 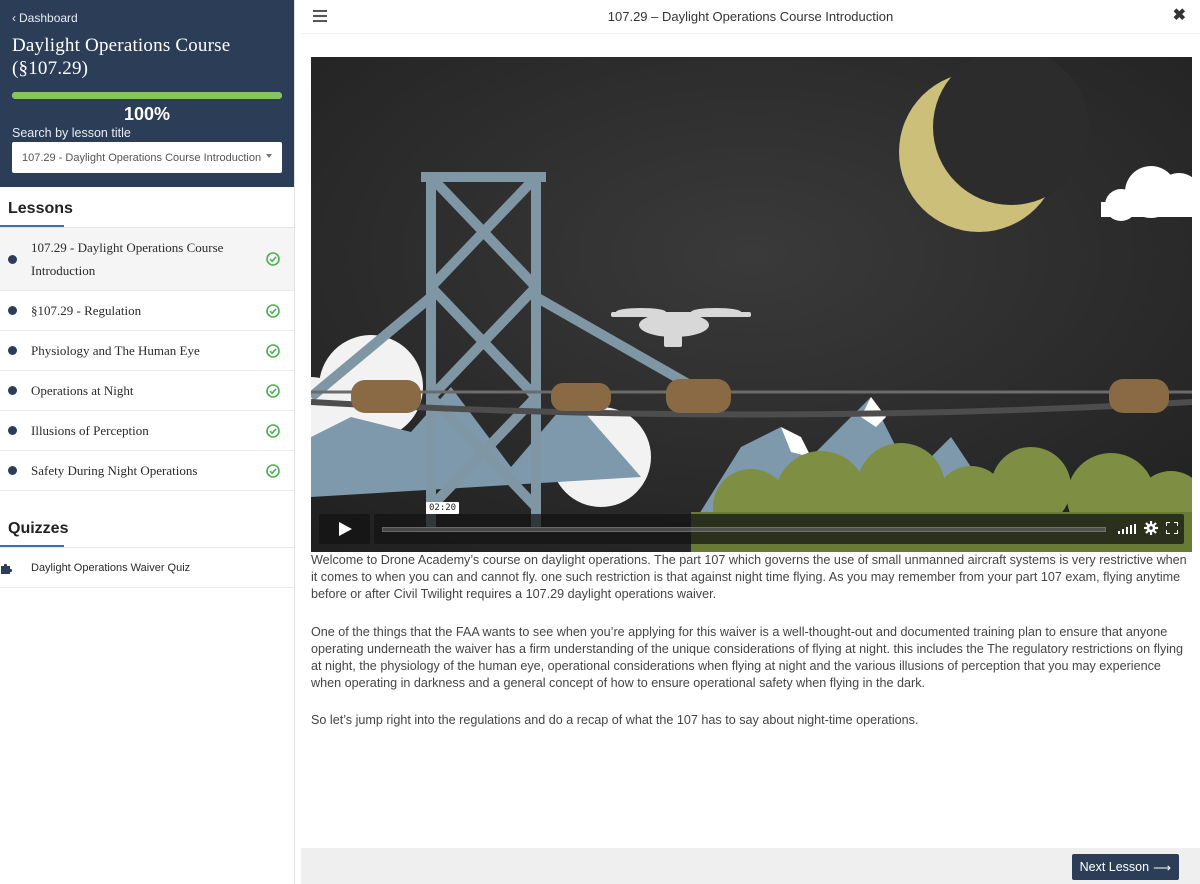 What do you see at coordinates (147, 391) in the screenshot?
I see `lesson-item: Operations at Night` at bounding box center [147, 391].